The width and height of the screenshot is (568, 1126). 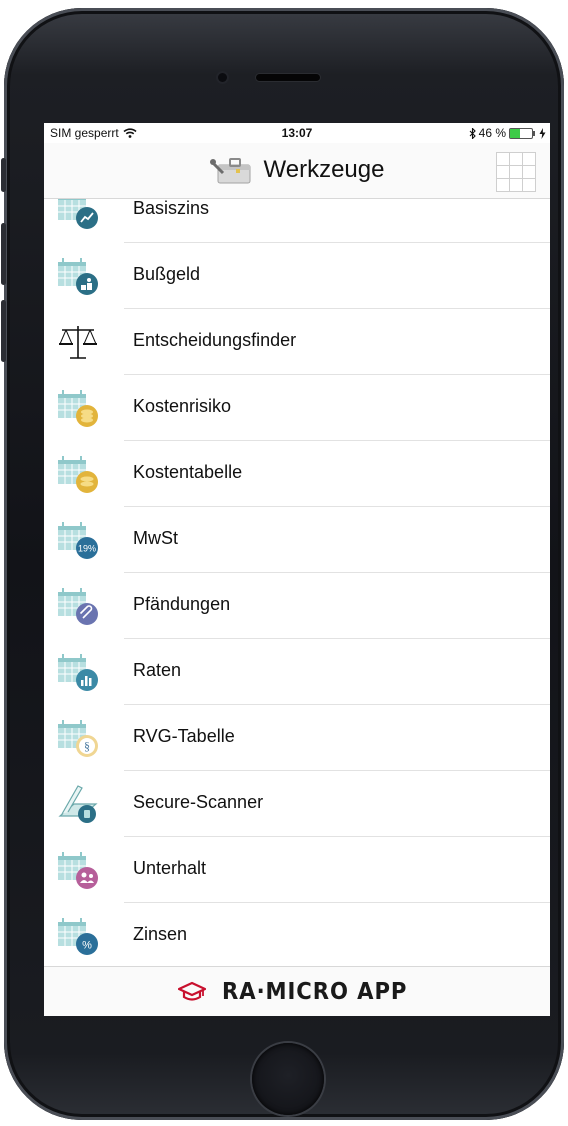 What do you see at coordinates (155, 538) in the screenshot?
I see `tool-label: MwSt` at bounding box center [155, 538].